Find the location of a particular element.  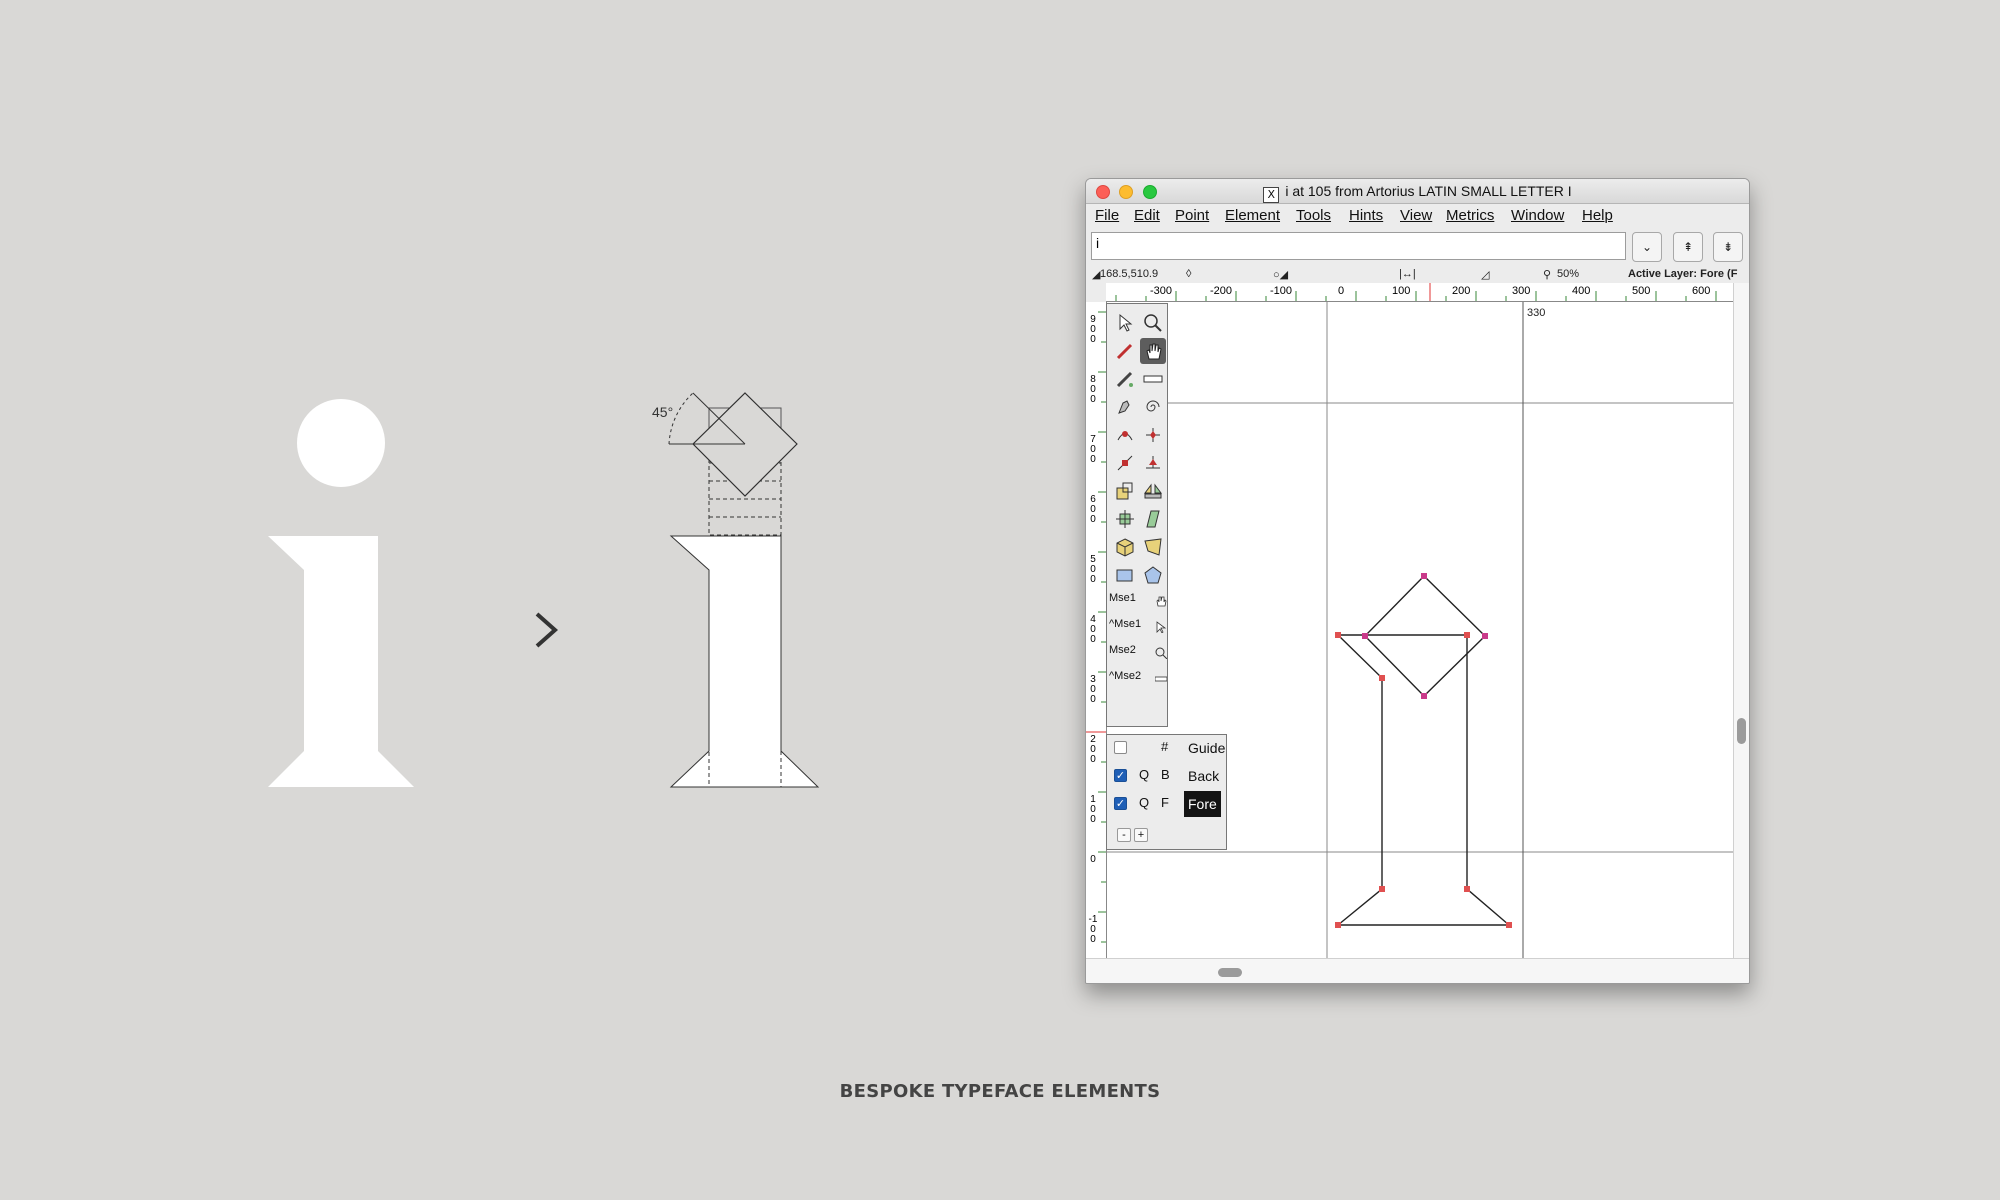

tool-palette: Mse1 ^Mse1 Mse2 ^Mse2 is located at coordinates (1137, 515).